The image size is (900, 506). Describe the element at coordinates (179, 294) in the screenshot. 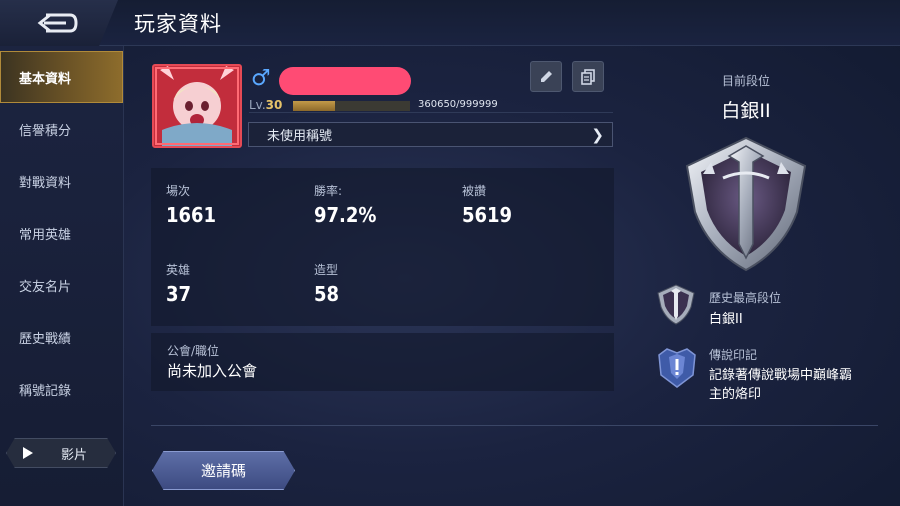

I see `stat-heroes-value: 37` at that location.